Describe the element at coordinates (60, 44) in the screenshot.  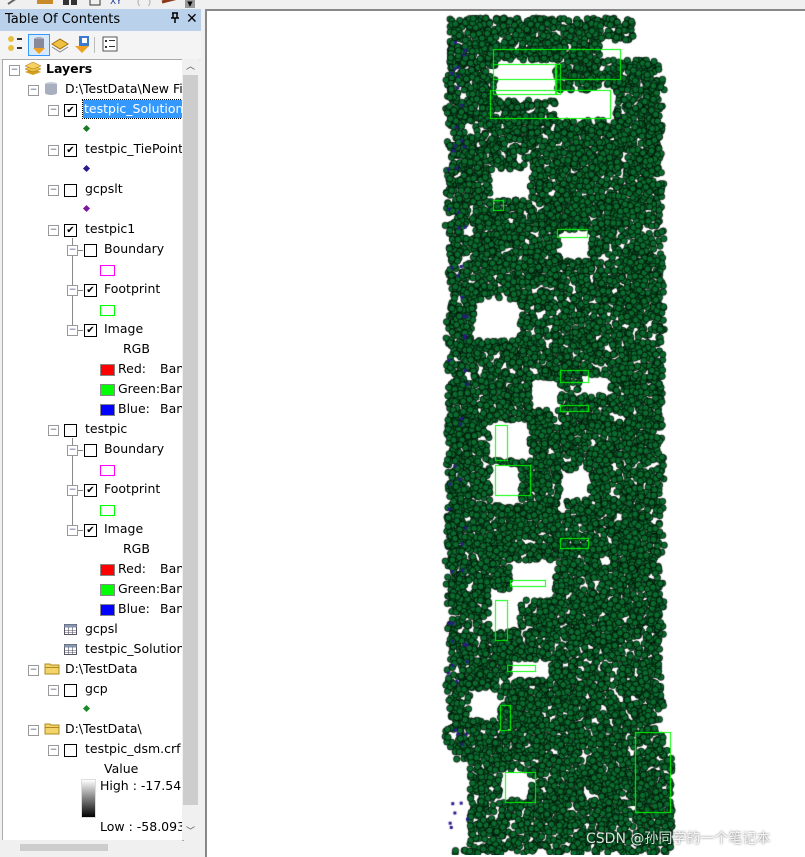
I see `list-by-visibility-icon` at that location.